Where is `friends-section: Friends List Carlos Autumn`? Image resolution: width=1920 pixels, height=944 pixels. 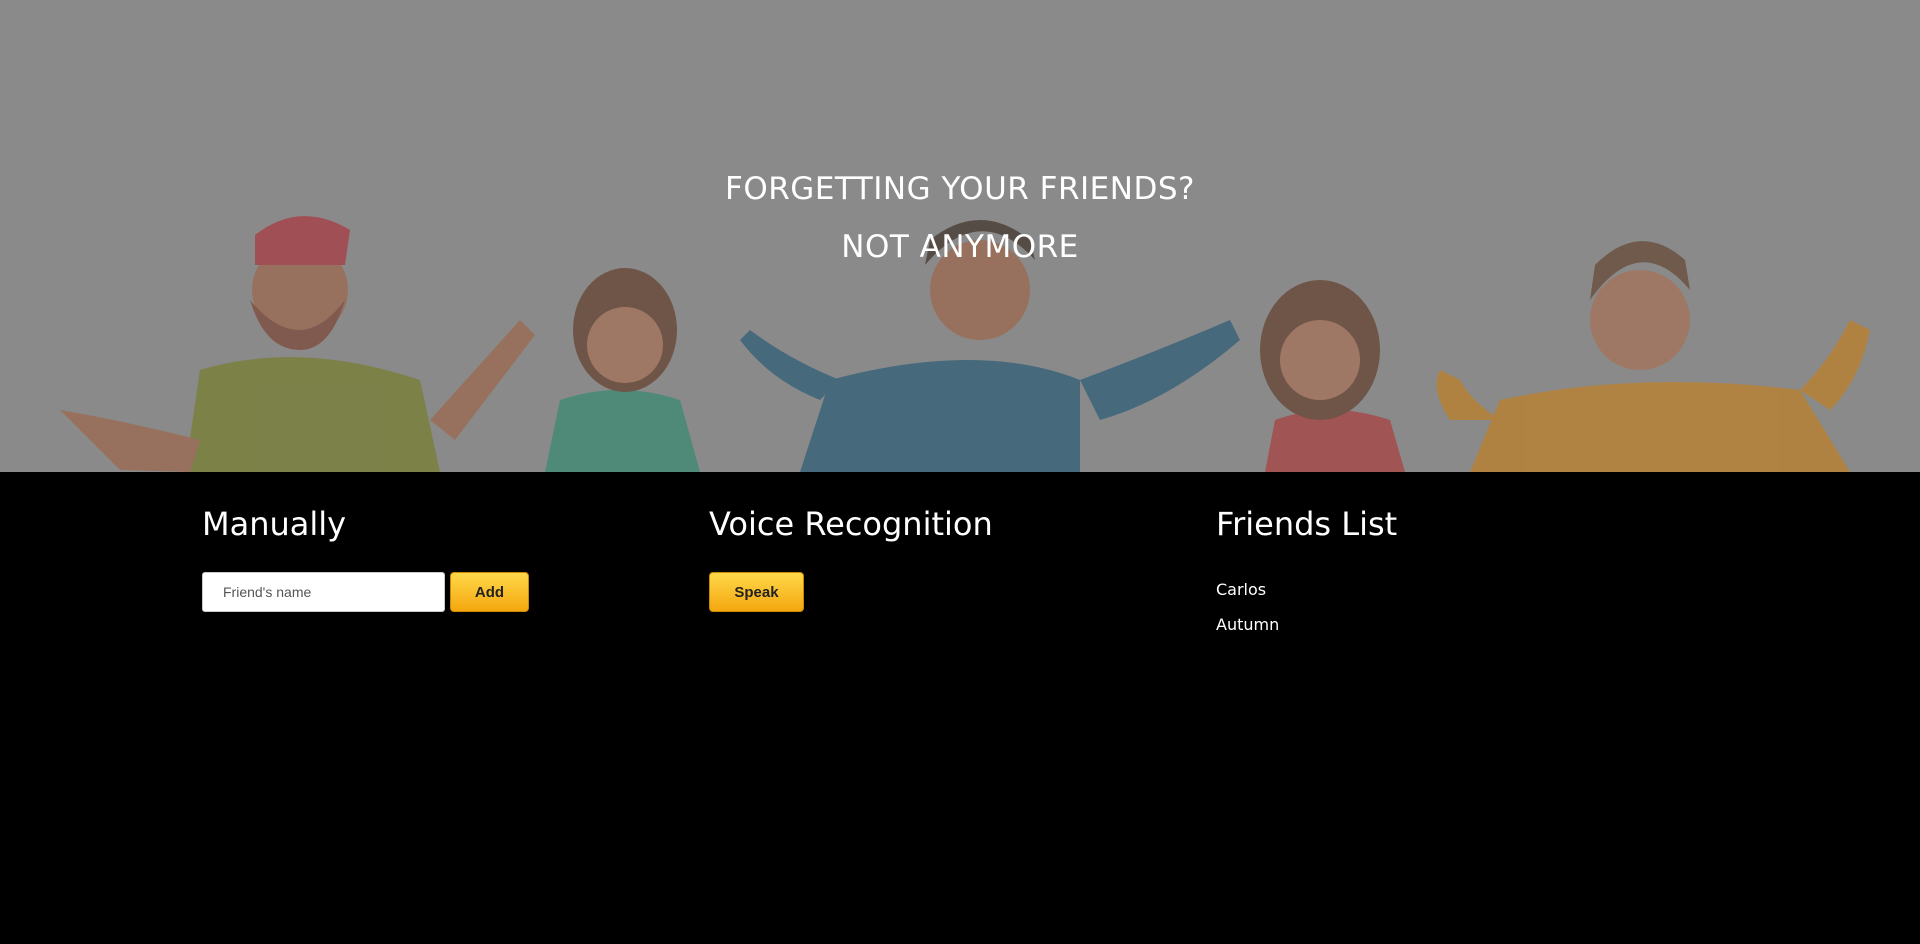 friends-section: Friends List Carlos Autumn is located at coordinates (1306, 573).